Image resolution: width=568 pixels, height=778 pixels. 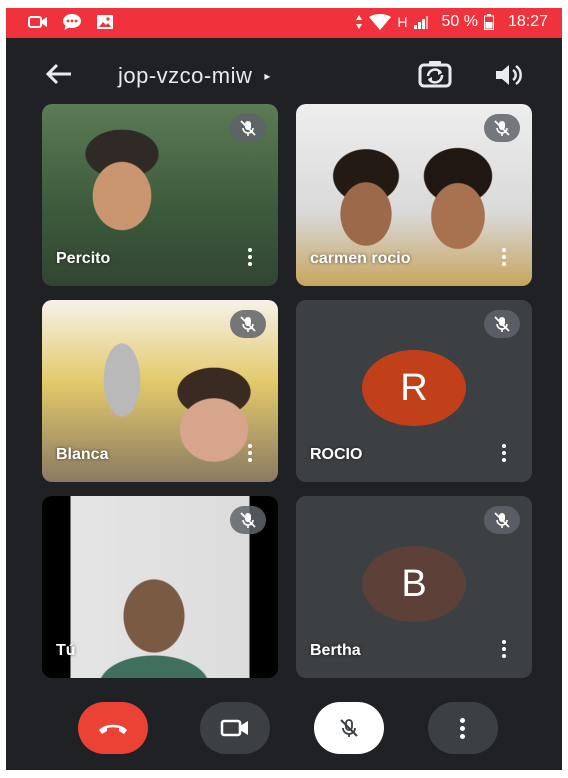 I want to click on participant-name: Percito, so click(x=83, y=258).